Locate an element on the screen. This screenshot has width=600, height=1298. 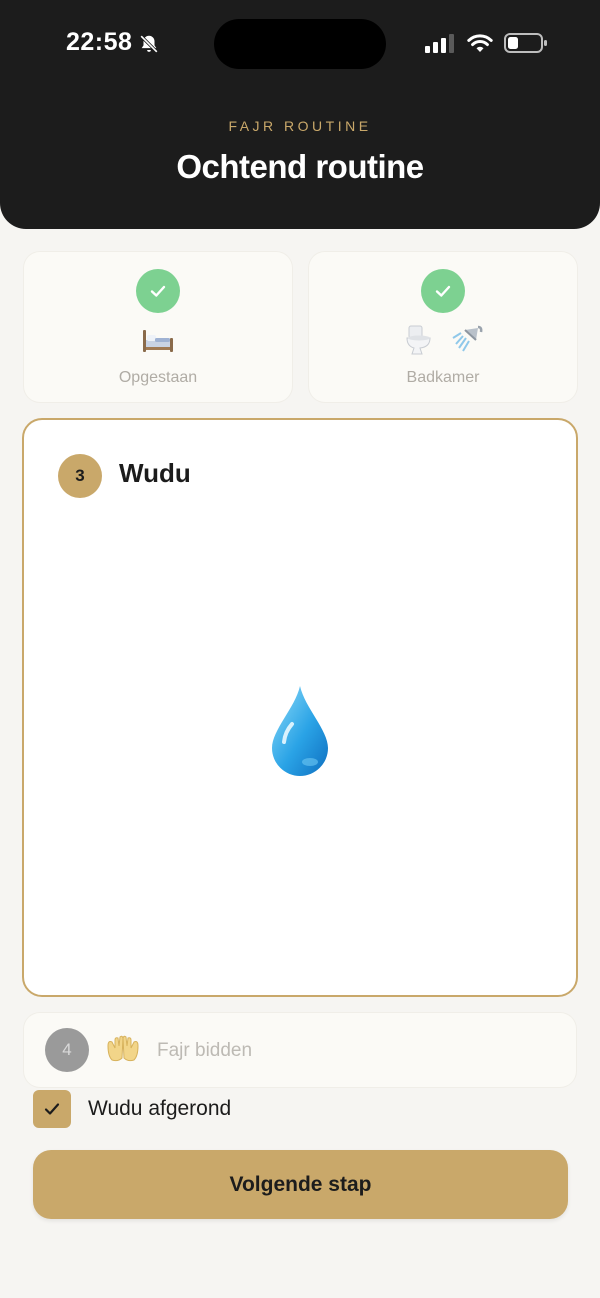
wudu-done-checkbox is located at coordinates (52, 1109).